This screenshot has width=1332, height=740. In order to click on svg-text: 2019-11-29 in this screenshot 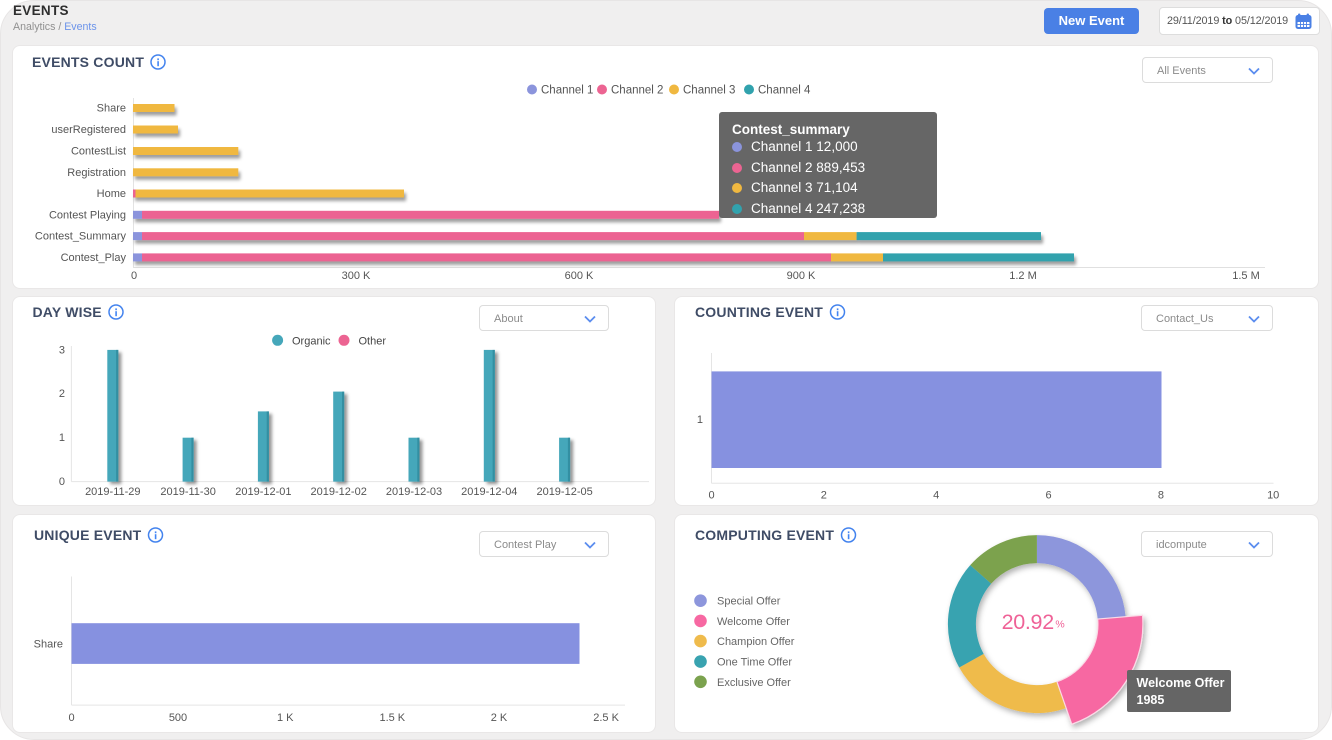, I will do `click(112, 492)`.